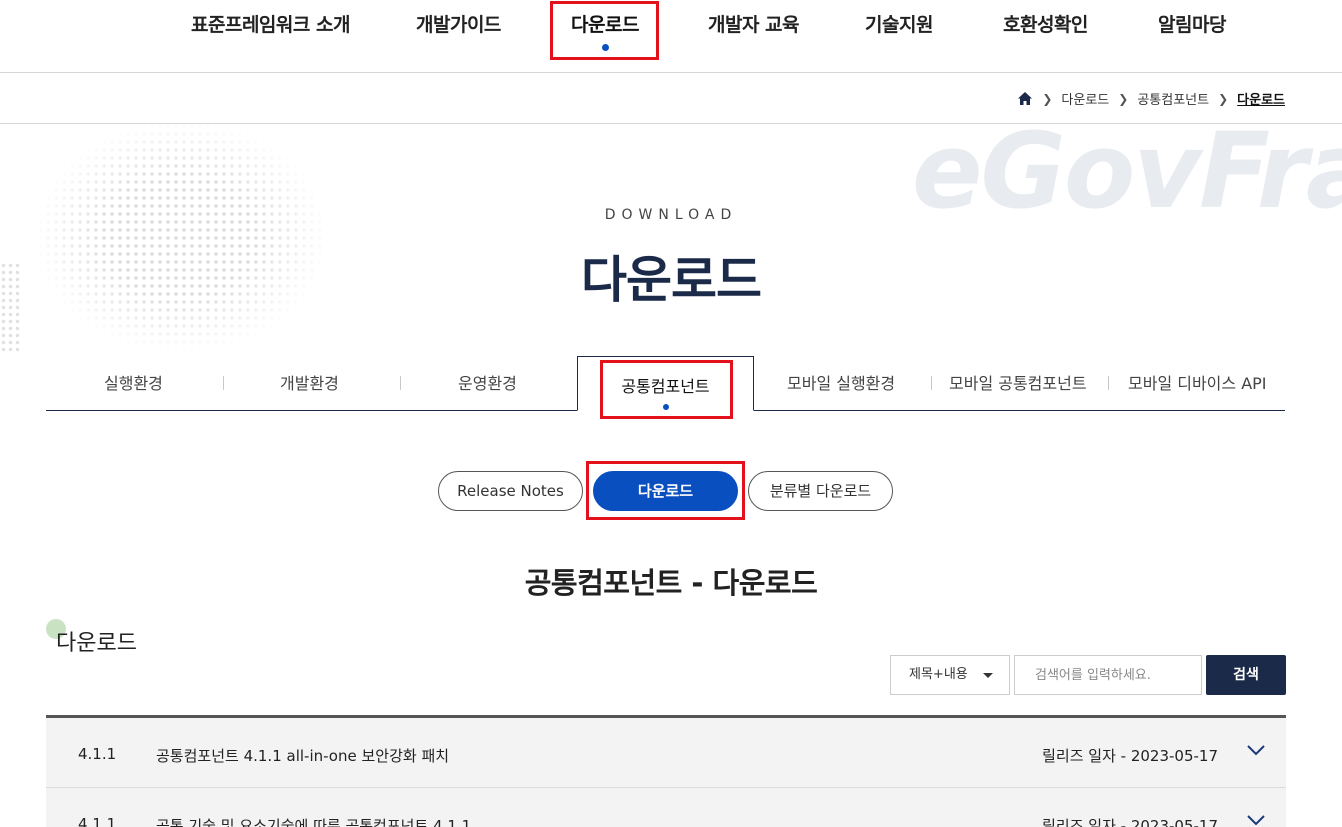 The height and width of the screenshot is (827, 1342). What do you see at coordinates (1085, 98) in the screenshot?
I see `breadcrumb-item: 다운로드` at bounding box center [1085, 98].